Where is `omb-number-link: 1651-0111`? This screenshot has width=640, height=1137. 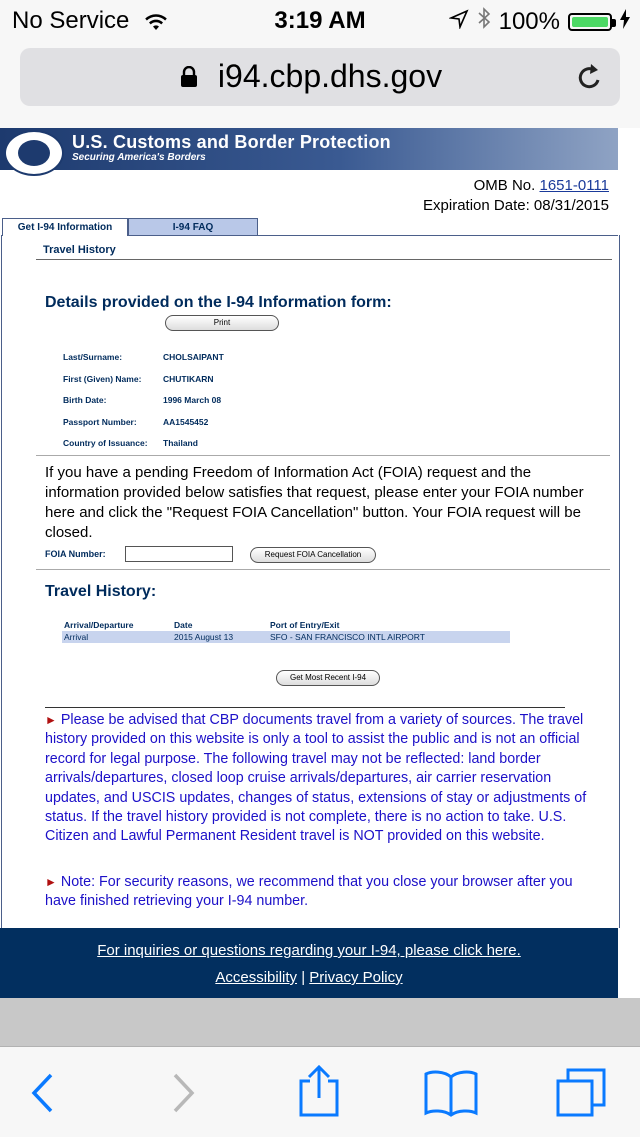 omb-number-link: 1651-0111 is located at coordinates (574, 185).